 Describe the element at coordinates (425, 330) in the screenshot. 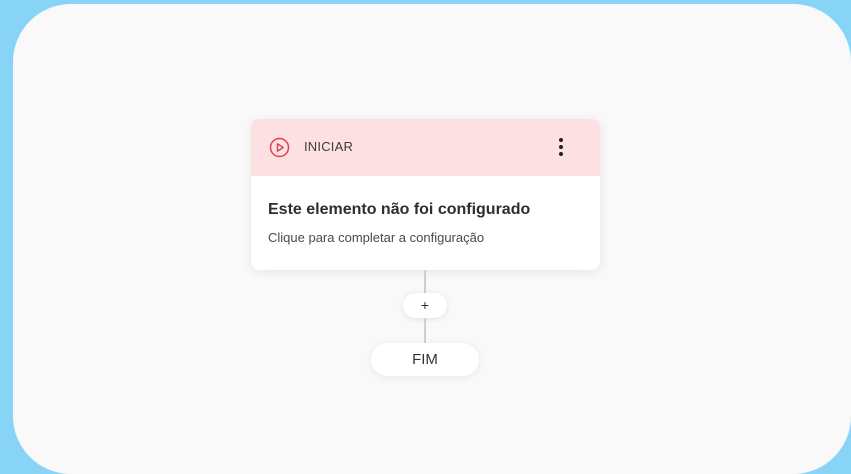

I see `connector-line-bottom` at that location.